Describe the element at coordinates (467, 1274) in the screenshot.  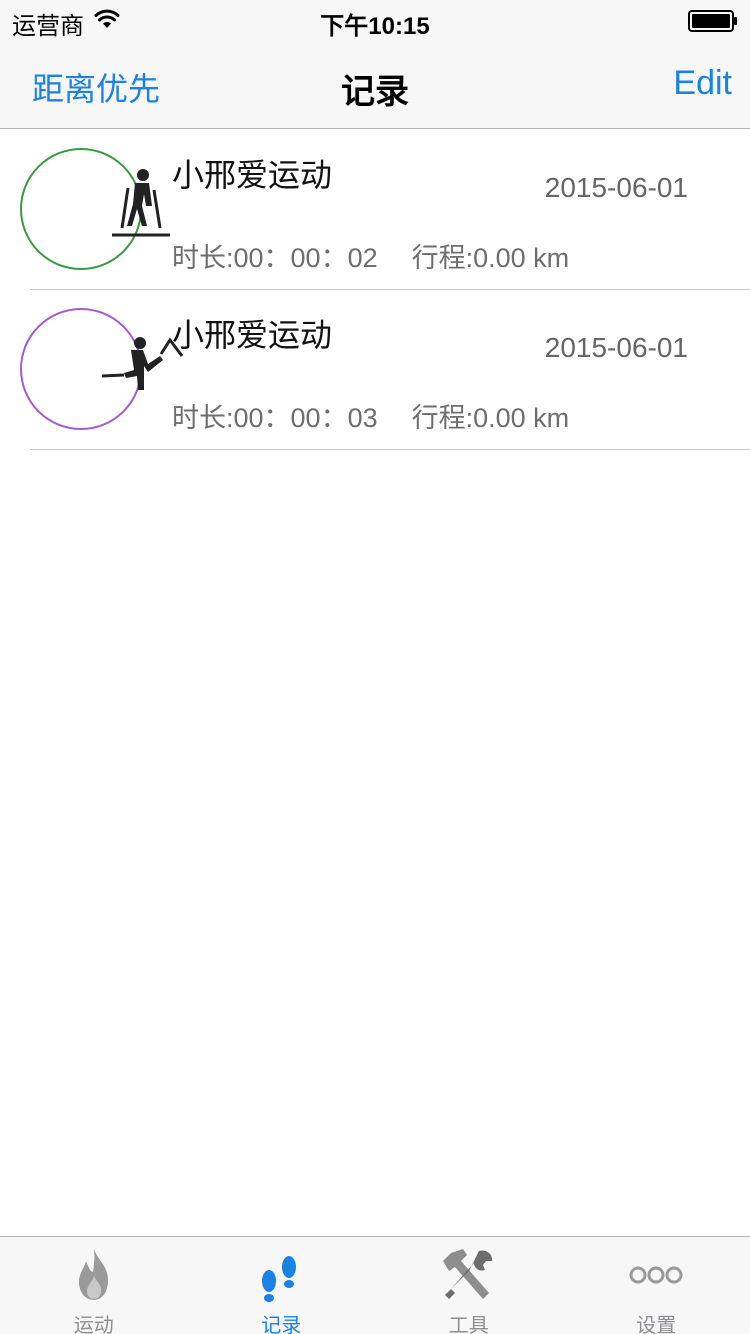
I see `tools-icon` at that location.